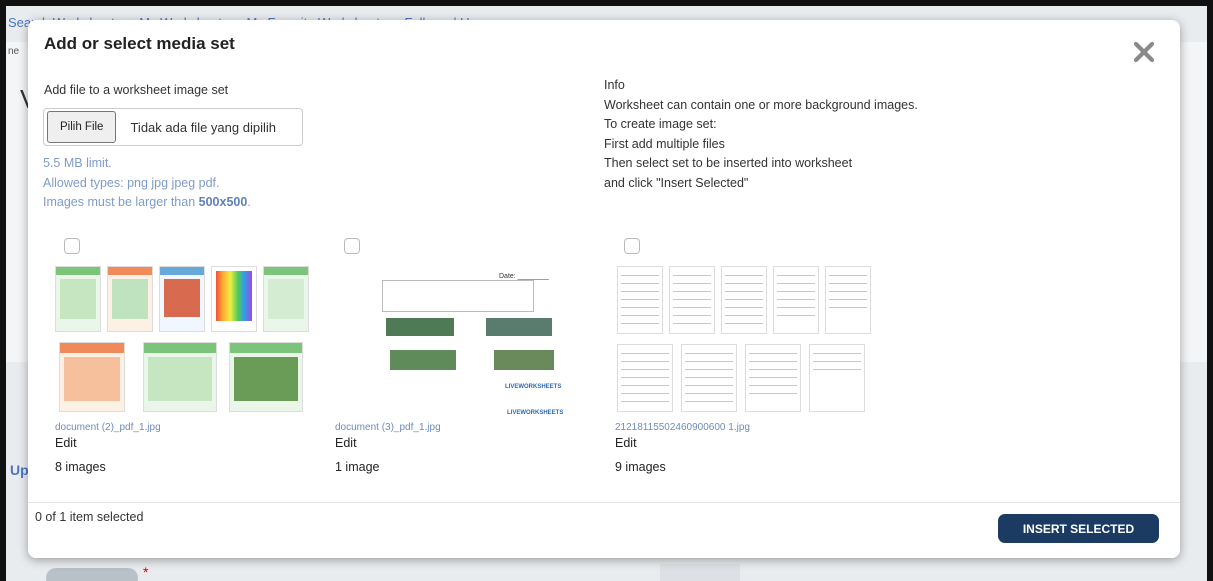 The height and width of the screenshot is (581, 1213). Describe the element at coordinates (139, 43) in the screenshot. I see `modal-title: Add or select media set` at that location.